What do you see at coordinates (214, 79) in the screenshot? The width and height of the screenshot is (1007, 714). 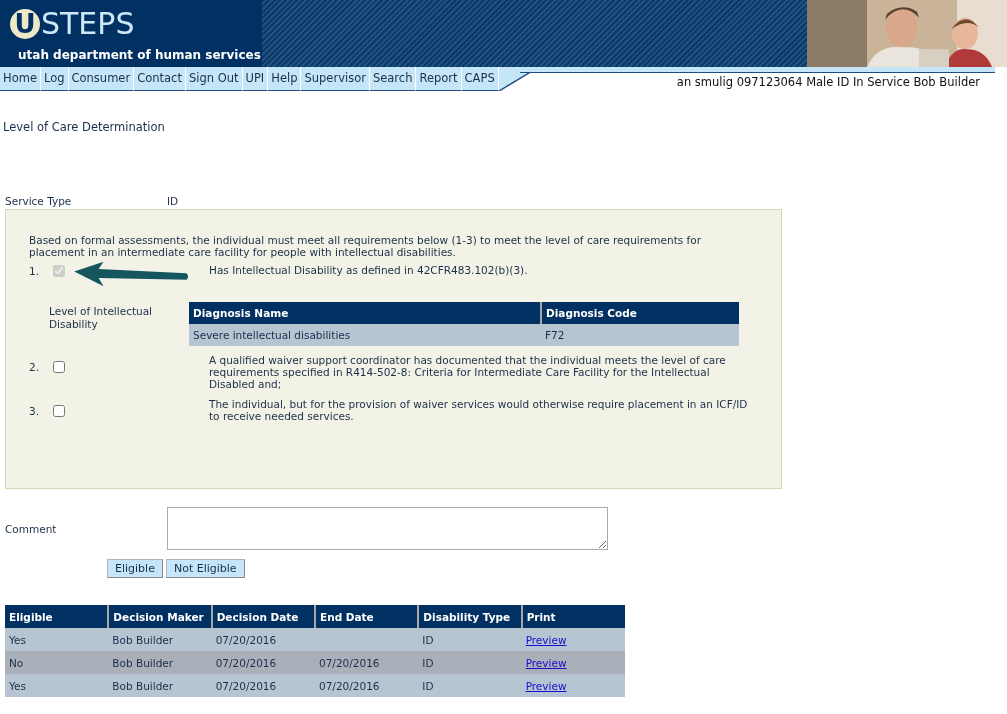 I see `nav-tab: Sign Out` at bounding box center [214, 79].